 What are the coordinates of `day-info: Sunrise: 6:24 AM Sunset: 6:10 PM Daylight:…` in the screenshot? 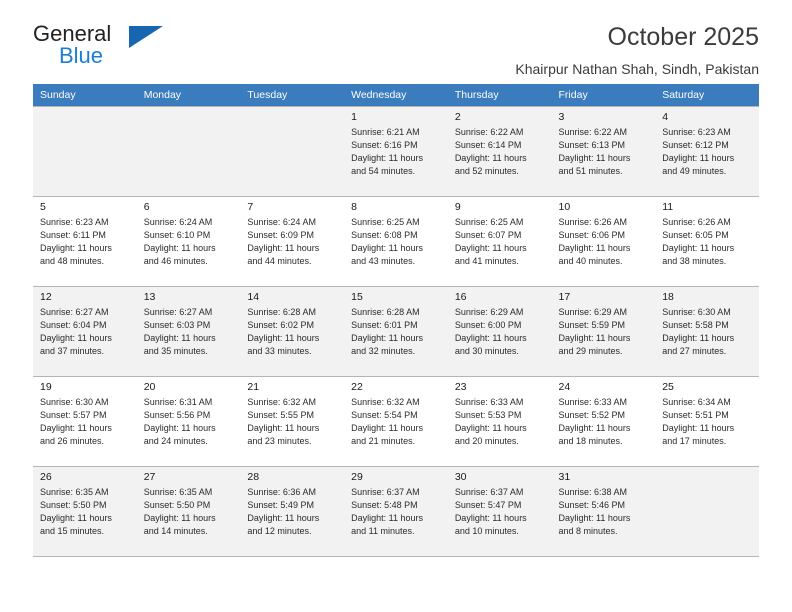 It's located at (189, 242).